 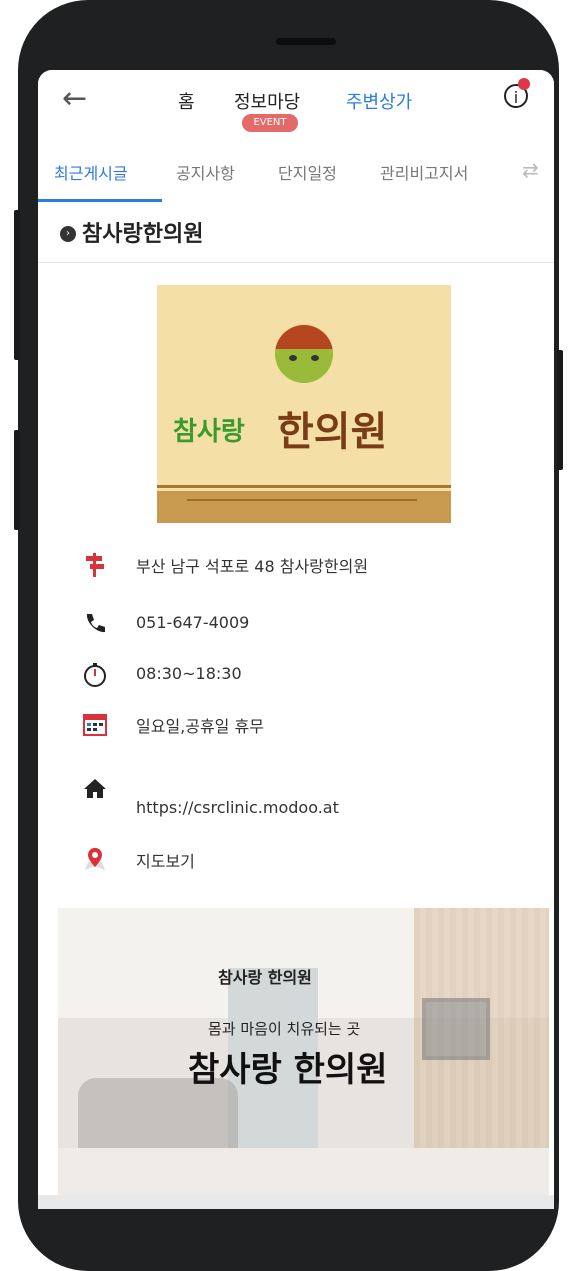 I want to click on phone-icon, so click(x=95, y=624).